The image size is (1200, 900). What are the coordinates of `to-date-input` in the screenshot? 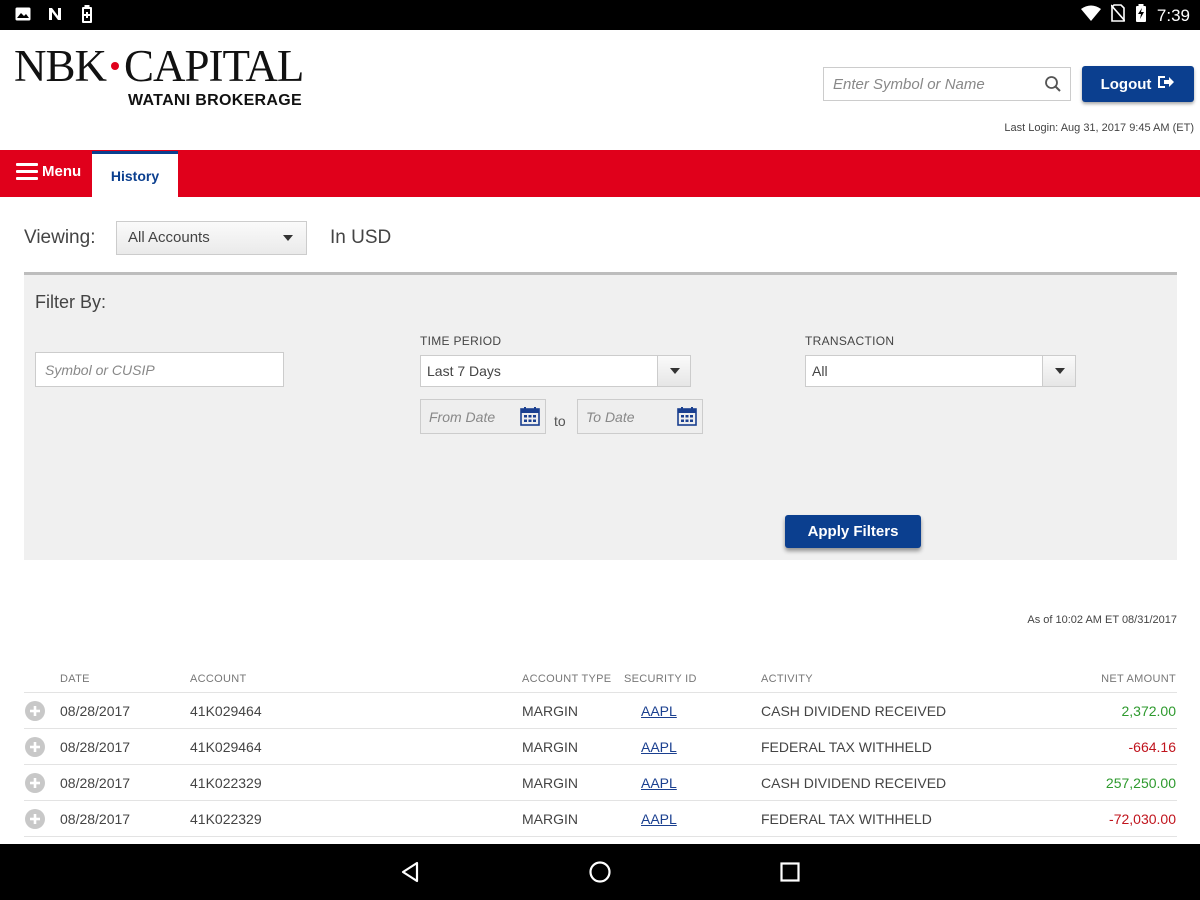 It's located at (623, 416).